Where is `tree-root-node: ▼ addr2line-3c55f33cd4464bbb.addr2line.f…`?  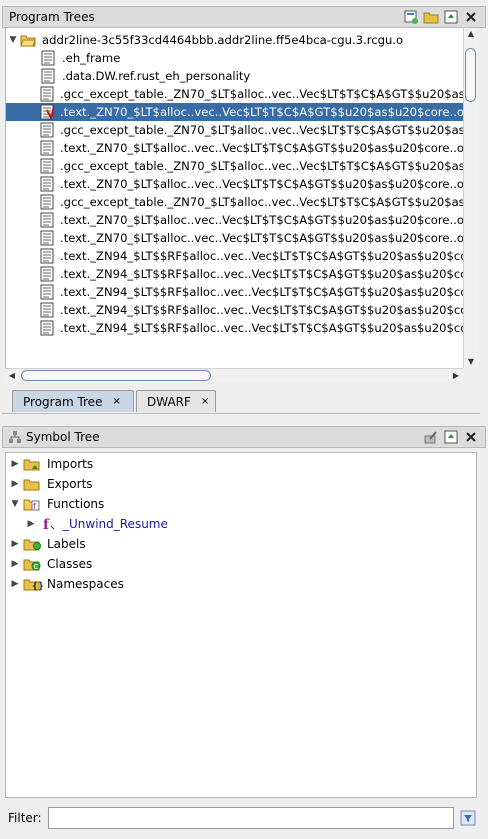
tree-root-node: ▼ addr2line-3c55f33cd4464bbb.addr2line.f… is located at coordinates (234, 40).